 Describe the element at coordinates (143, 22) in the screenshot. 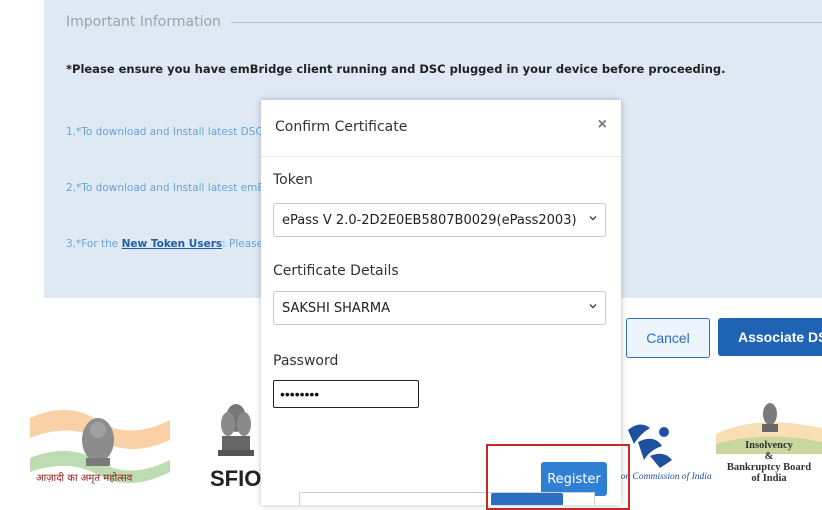

I see `legend-title: Important Information` at that location.